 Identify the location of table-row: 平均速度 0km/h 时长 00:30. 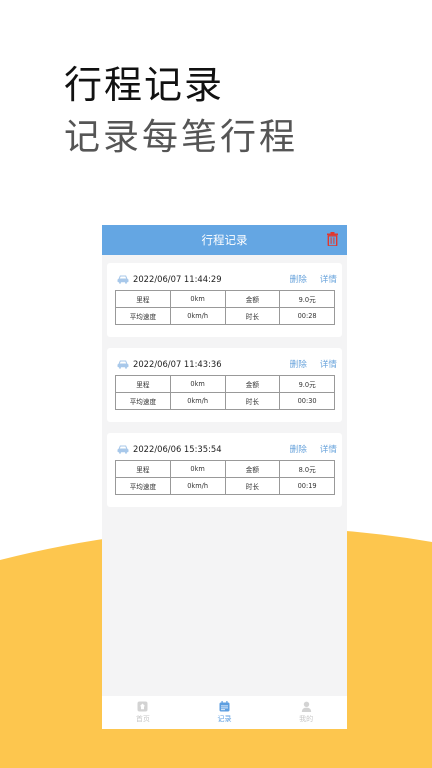
(225, 401).